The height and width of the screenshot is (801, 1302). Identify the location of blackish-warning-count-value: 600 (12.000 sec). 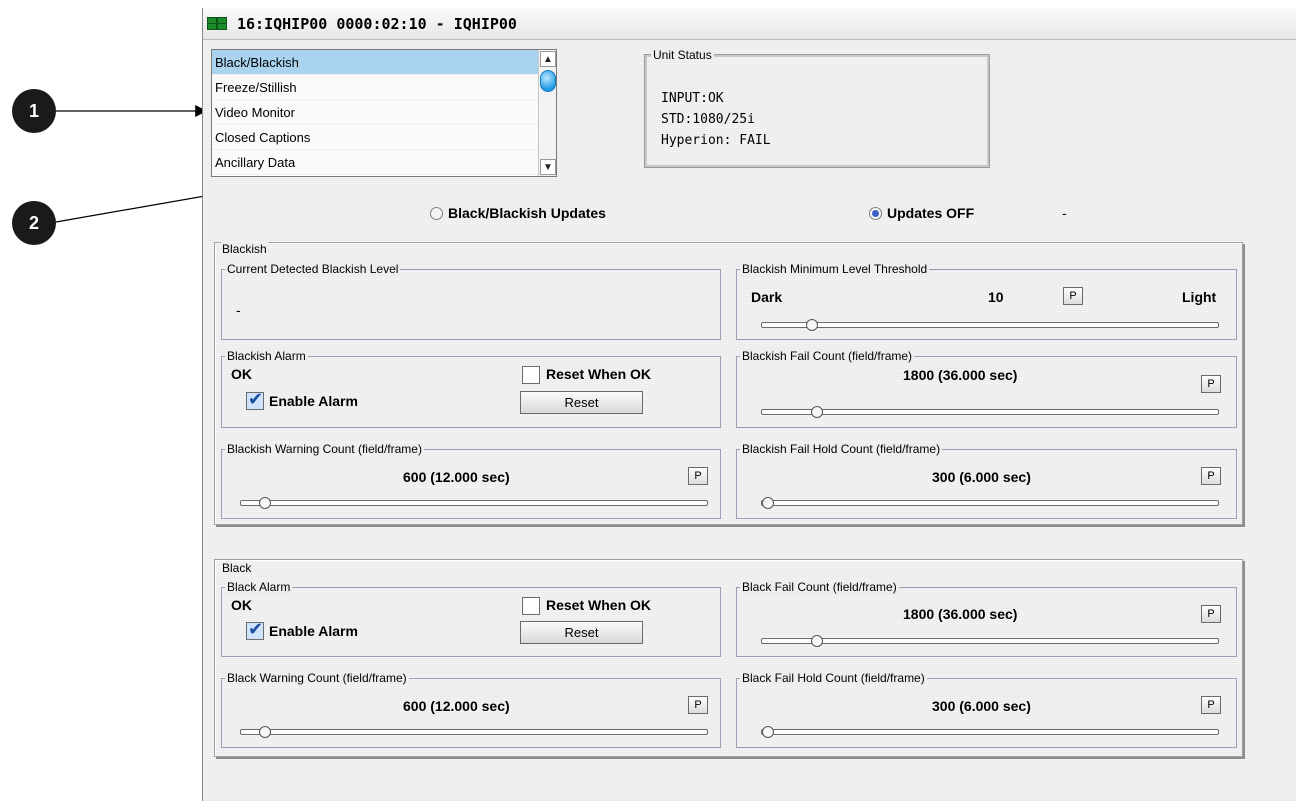
(456, 477).